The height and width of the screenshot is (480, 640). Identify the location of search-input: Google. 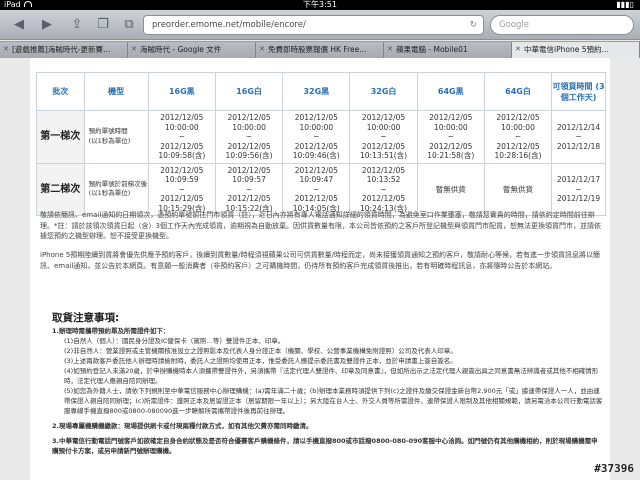
(562, 25).